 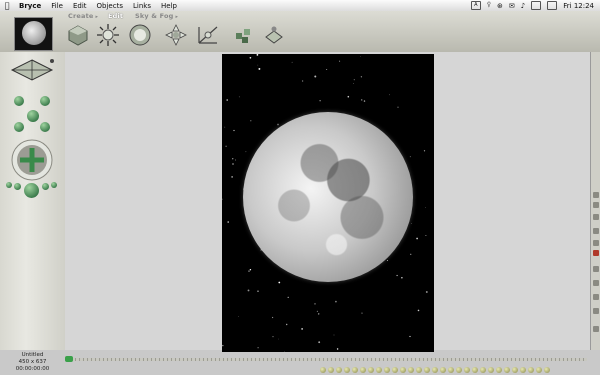 I want to click on status-symbol-1: ⍢, so click(x=489, y=5).